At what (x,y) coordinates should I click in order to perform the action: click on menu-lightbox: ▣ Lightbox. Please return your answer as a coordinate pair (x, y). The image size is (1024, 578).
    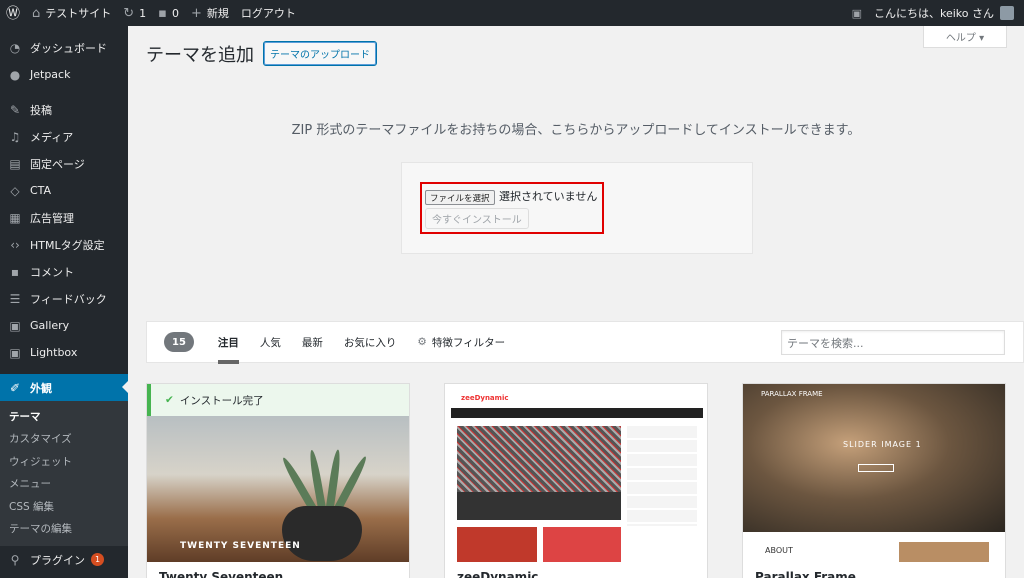
    Looking at the image, I should click on (64, 352).